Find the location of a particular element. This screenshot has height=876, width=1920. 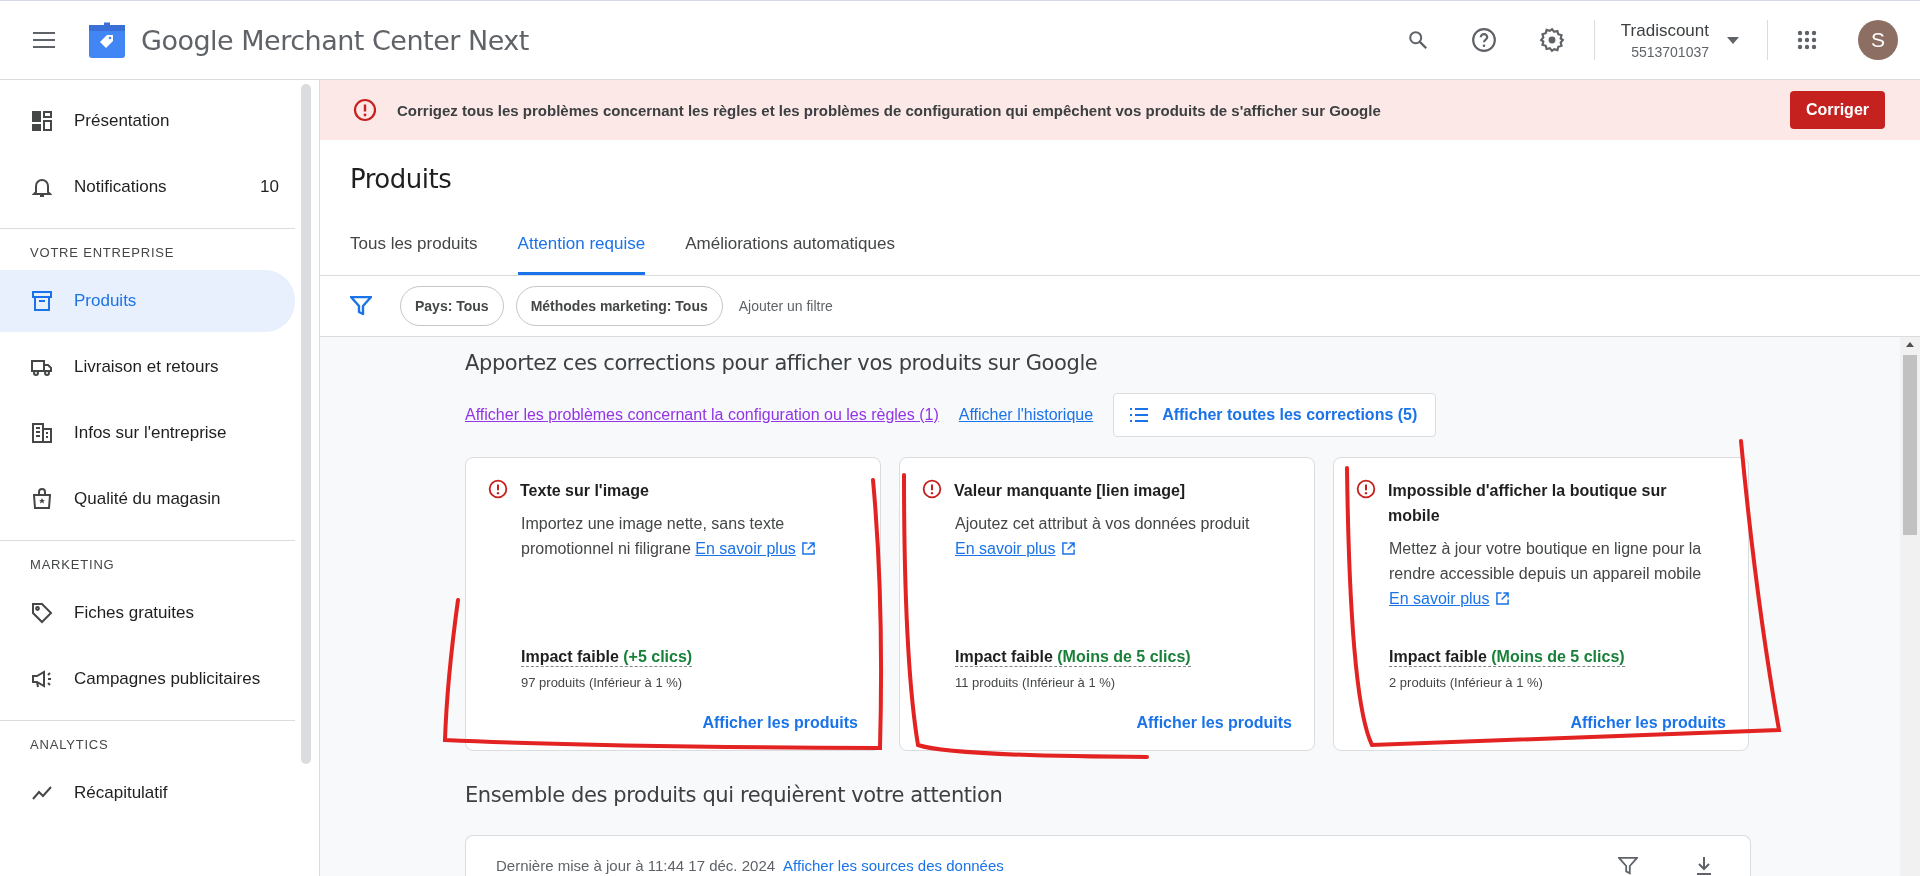

logo-icon is located at coordinates (107, 40).